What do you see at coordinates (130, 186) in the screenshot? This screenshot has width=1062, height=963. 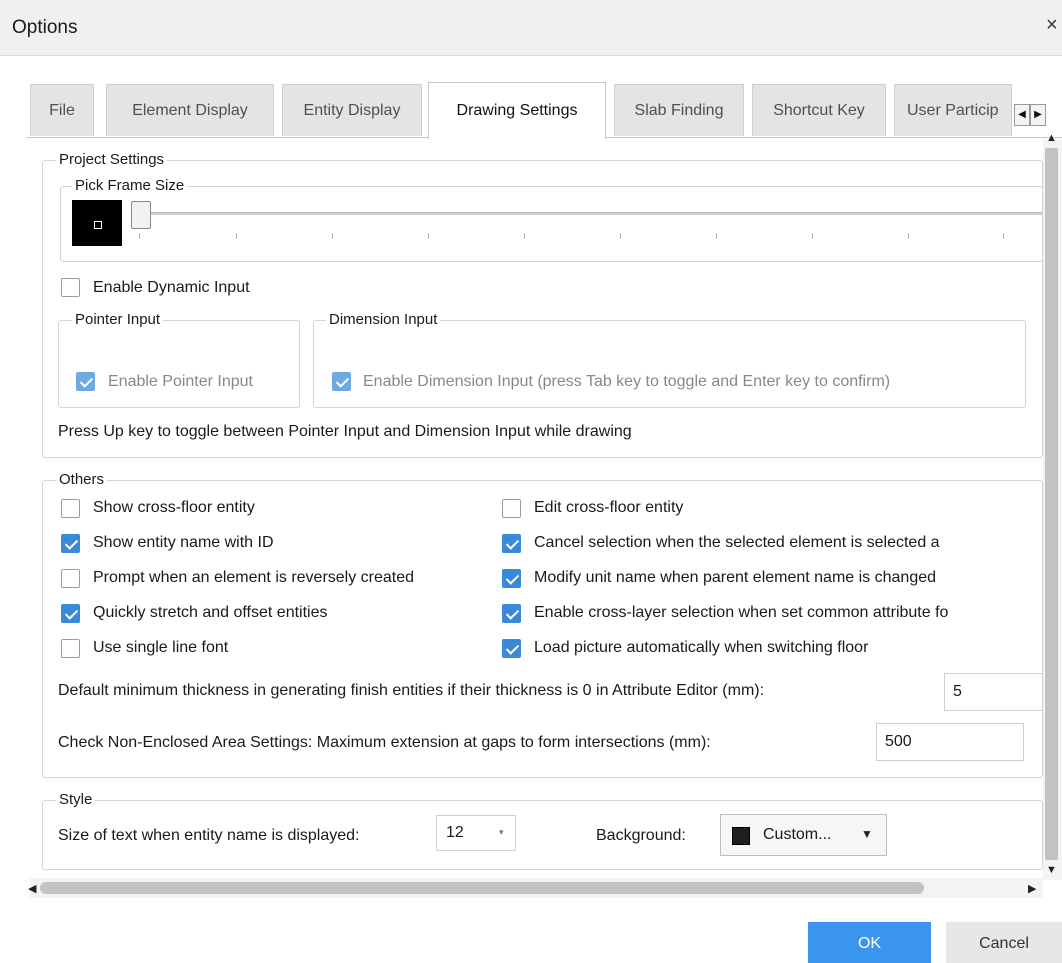 I see `pick-frame-label: Pick Frame Size` at bounding box center [130, 186].